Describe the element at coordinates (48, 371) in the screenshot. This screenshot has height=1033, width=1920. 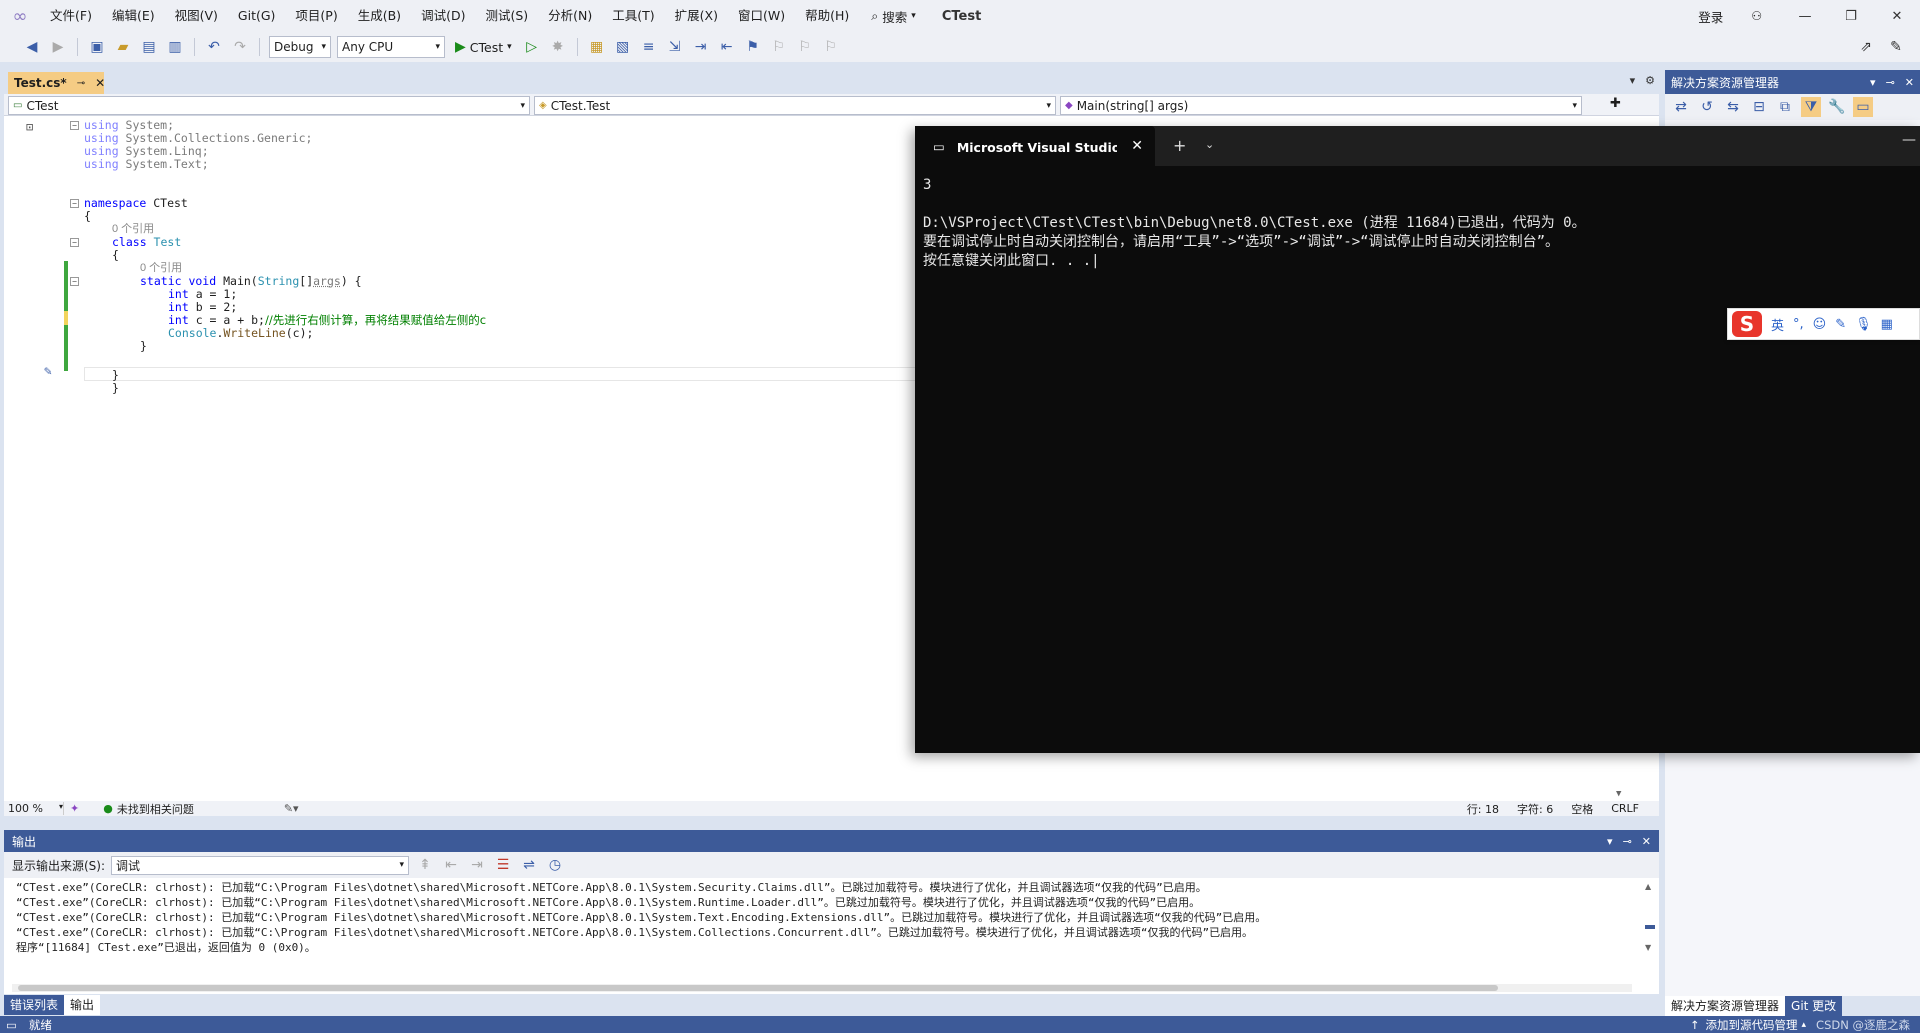
I see `brush-icon: ✎` at that location.